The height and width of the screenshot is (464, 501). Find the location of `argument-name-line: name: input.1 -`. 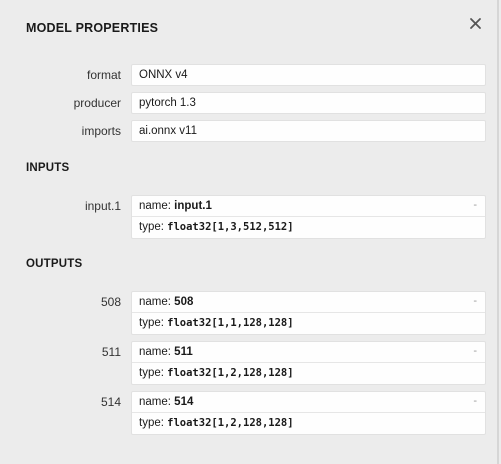

argument-name-line: name: input.1 - is located at coordinates (308, 206).